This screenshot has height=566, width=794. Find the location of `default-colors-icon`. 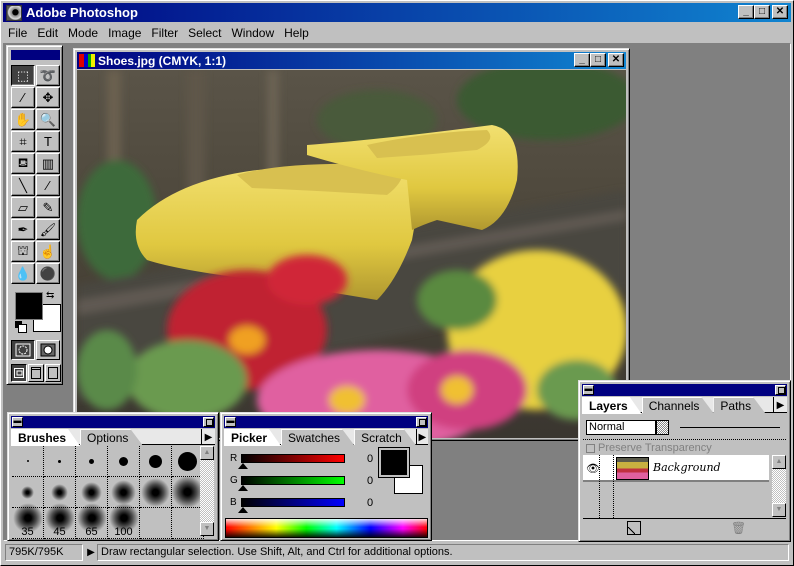

default-colors-icon is located at coordinates (21, 327).